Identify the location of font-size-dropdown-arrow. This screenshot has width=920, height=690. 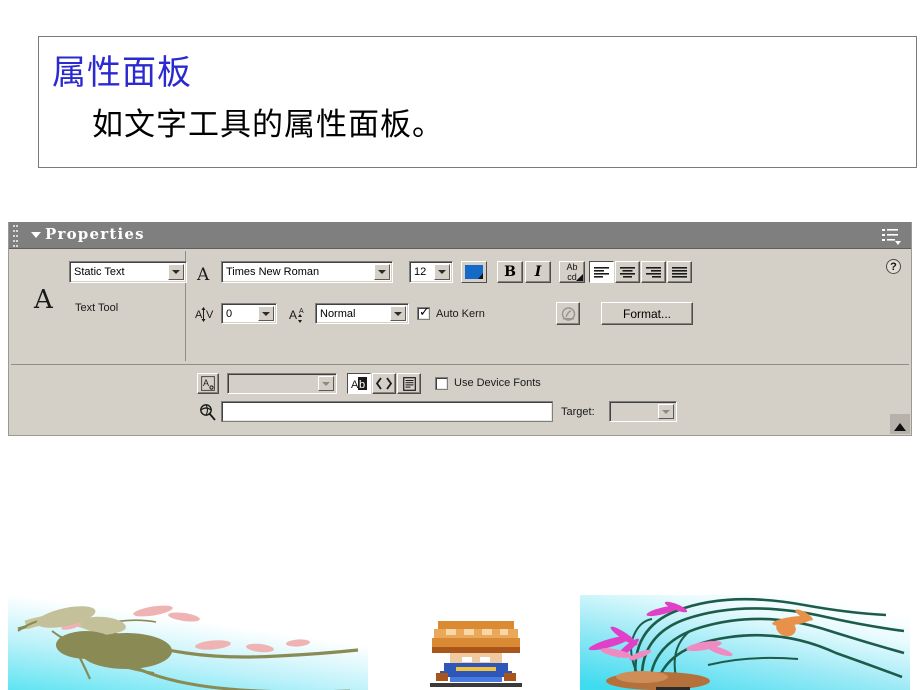
(442, 272).